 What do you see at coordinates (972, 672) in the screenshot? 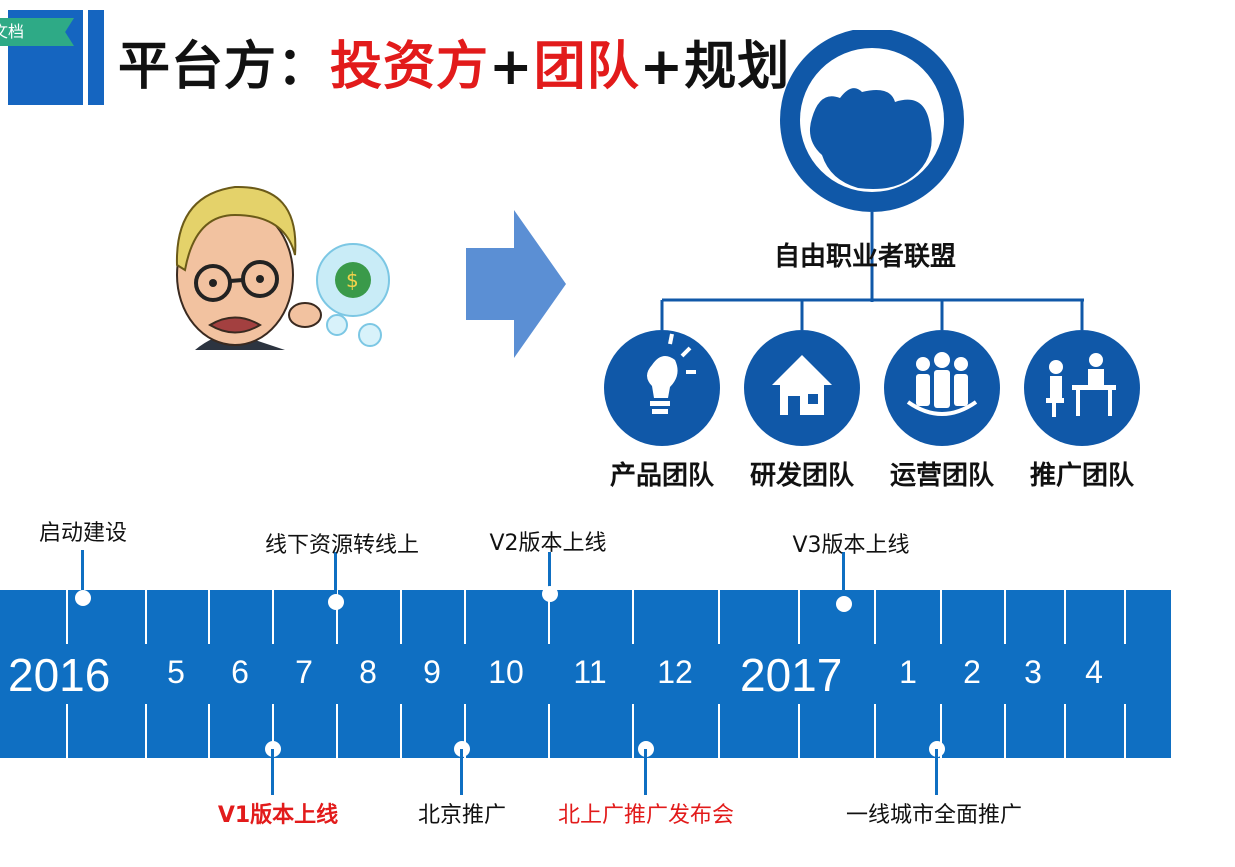
I see `month-label: 2` at bounding box center [972, 672].